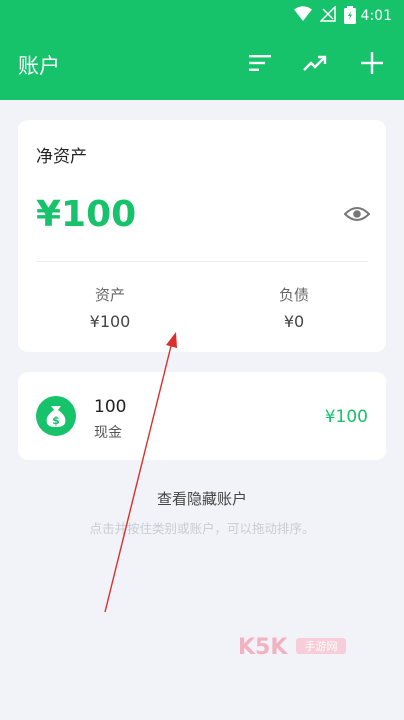 Image resolution: width=404 pixels, height=720 pixels. I want to click on trend-icon, so click(315, 65).